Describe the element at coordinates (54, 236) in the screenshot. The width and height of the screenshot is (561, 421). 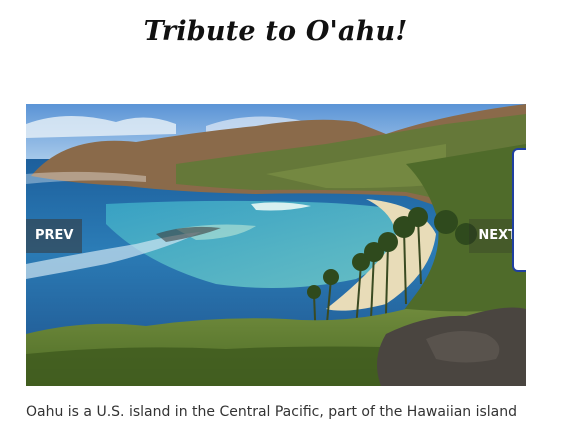
I see `prev-button: PREV` at that location.